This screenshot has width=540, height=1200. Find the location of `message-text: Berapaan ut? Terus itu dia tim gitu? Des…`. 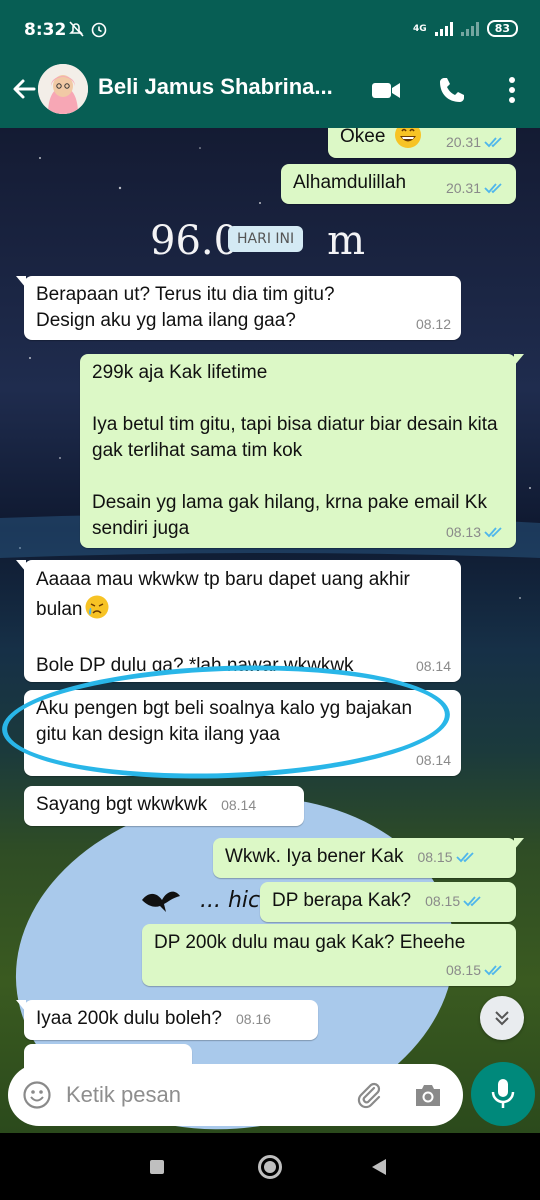

message-text: Berapaan ut? Terus itu dia tim gitu? Des… is located at coordinates (185, 307).